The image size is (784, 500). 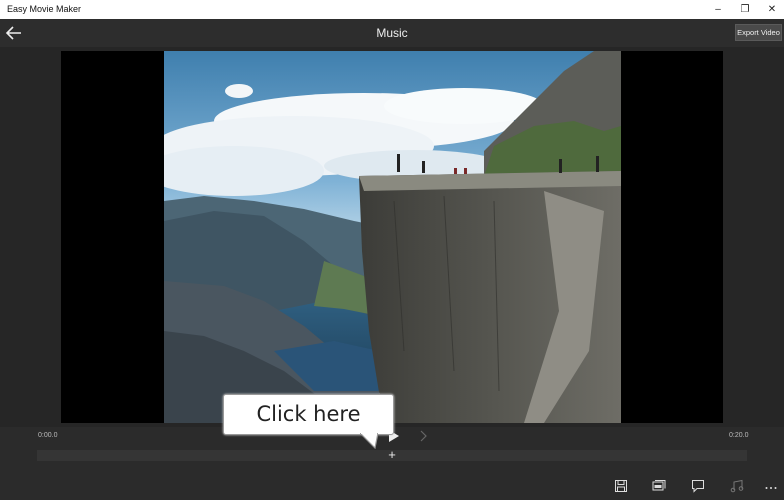 I want to click on export-video-button: Export Video, so click(x=758, y=32).